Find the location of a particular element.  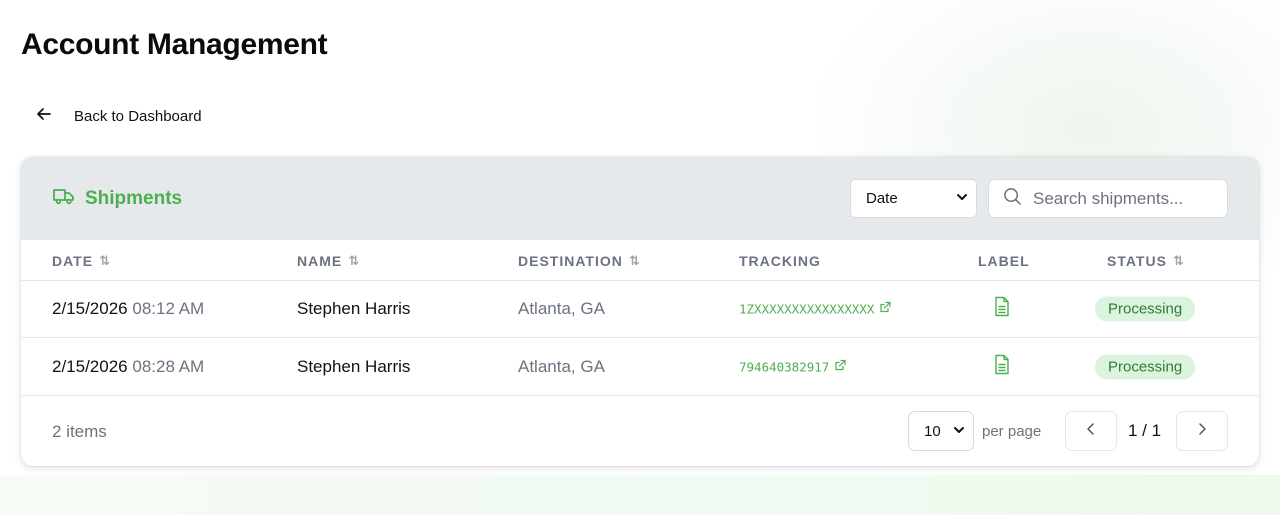

tracking-link: 794640382917 is located at coordinates (792, 367).